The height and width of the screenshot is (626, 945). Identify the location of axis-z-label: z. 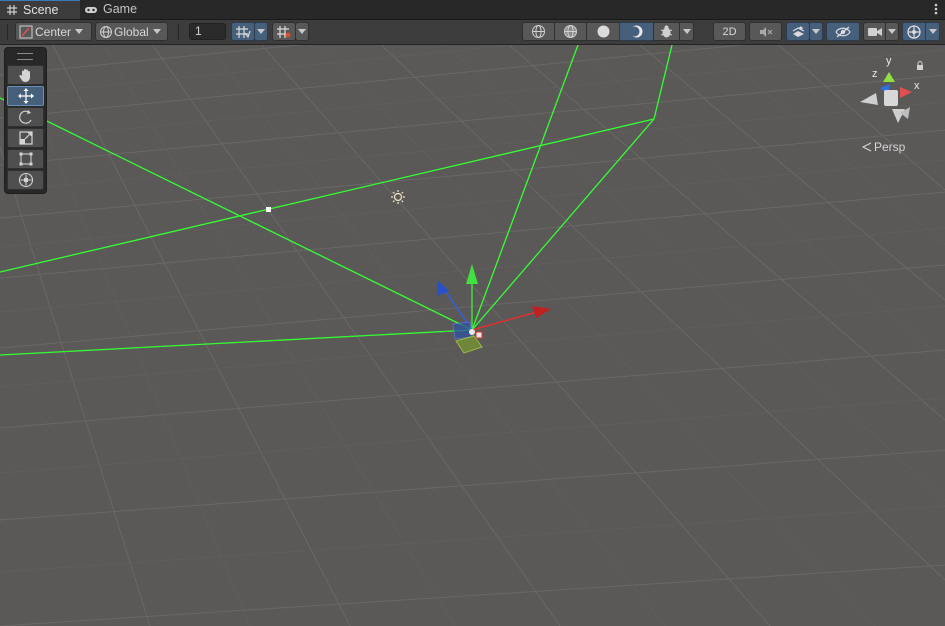
(875, 74).